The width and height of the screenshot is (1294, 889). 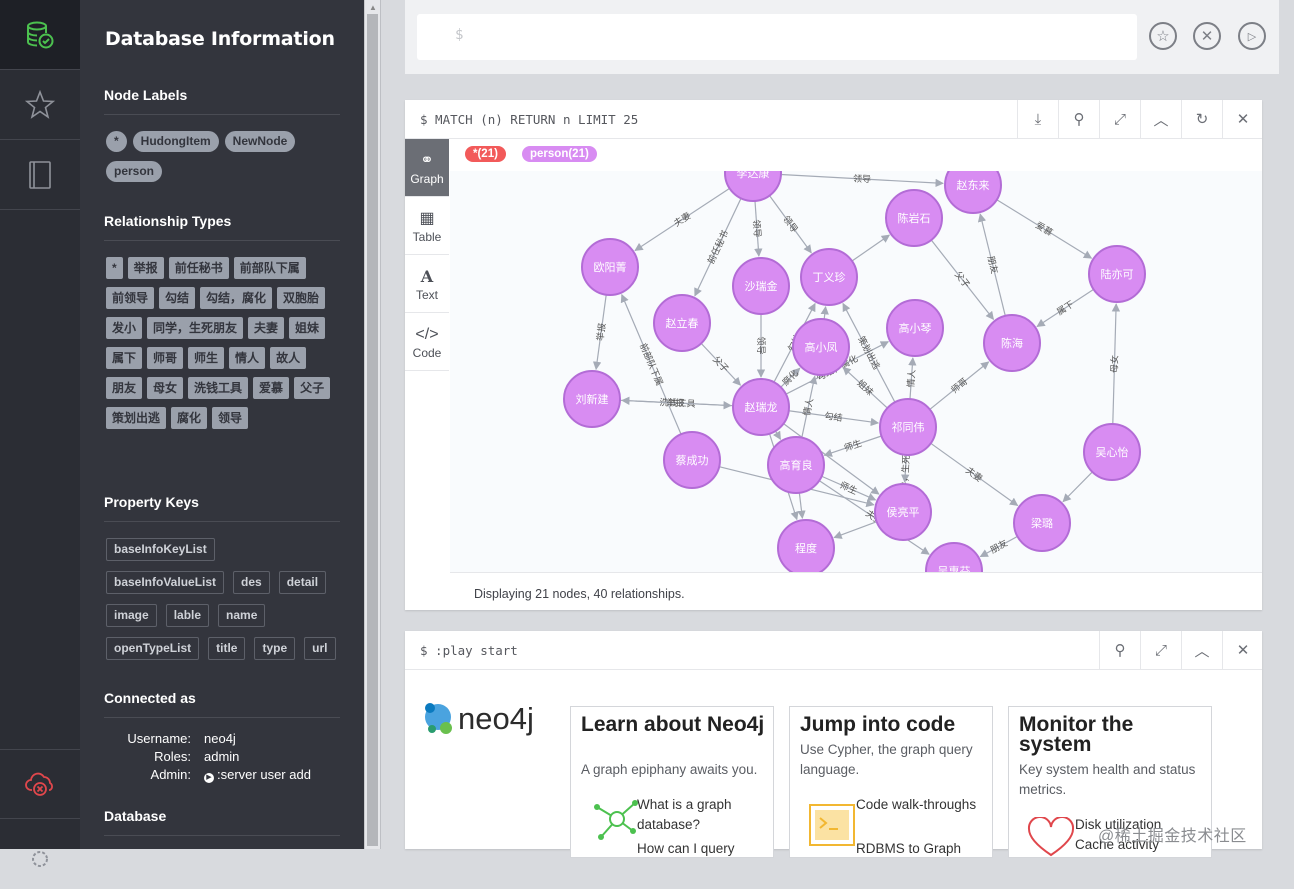 I want to click on graph-node: 高育良, so click(x=796, y=465).